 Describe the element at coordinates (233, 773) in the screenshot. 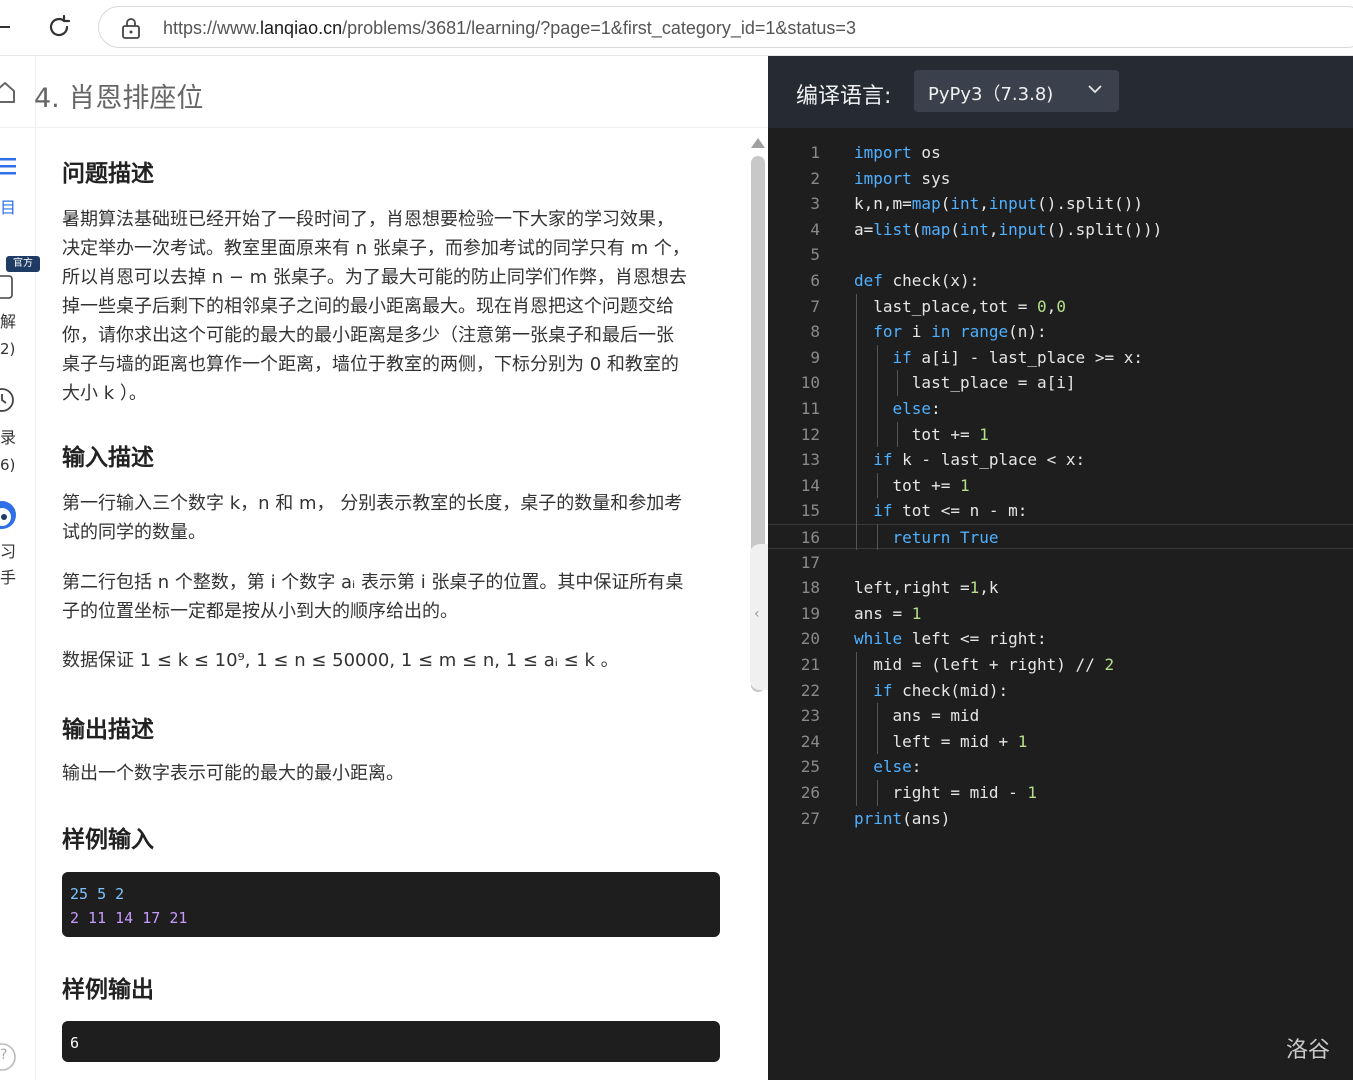

I see `output-text: 输出一个数字表示可能的最大的最小距离。` at that location.